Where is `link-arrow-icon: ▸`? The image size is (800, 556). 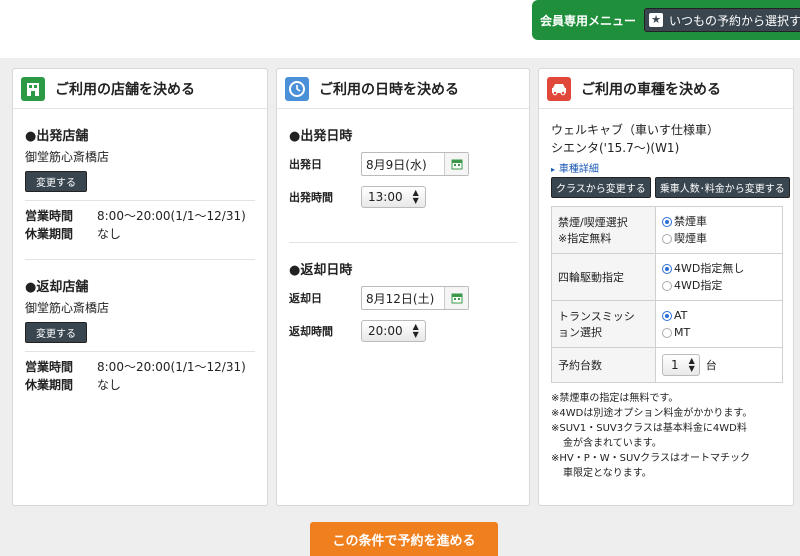
link-arrow-icon: ▸ is located at coordinates (553, 169).